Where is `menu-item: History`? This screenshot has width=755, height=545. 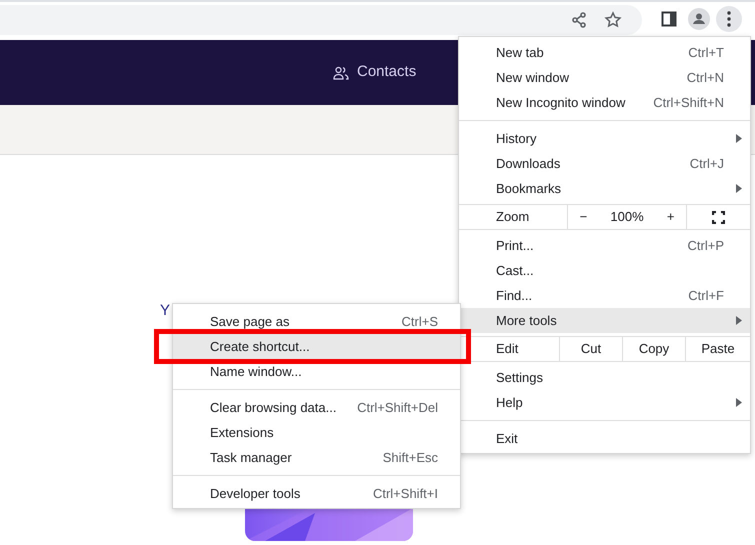
menu-item: History is located at coordinates (604, 138).